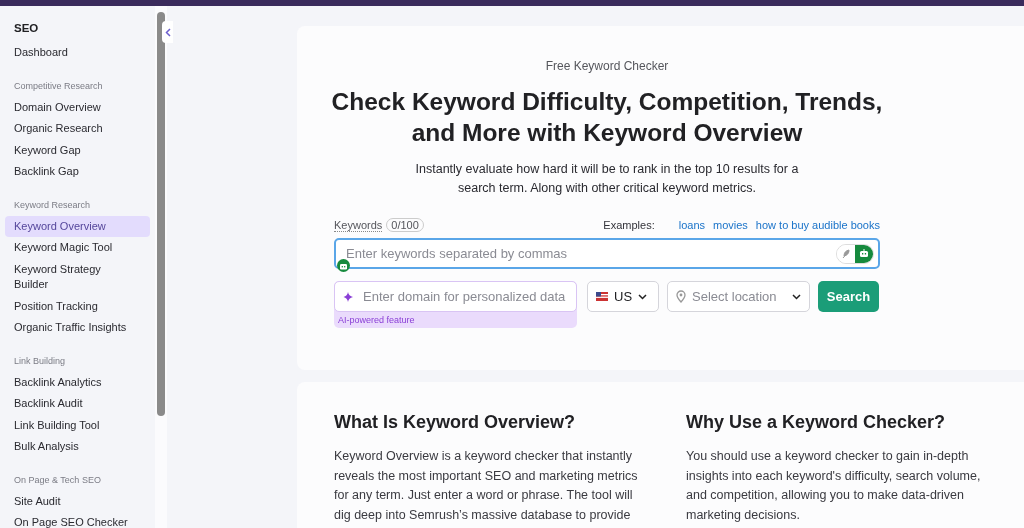 This screenshot has height=528, width=1024. I want to click on example-link: how to buy audible books, so click(817, 225).